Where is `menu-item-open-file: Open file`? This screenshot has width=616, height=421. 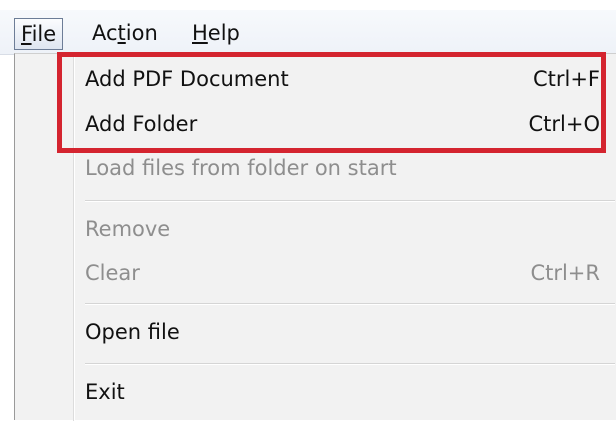
menu-item-open-file: Open file is located at coordinates (342, 332).